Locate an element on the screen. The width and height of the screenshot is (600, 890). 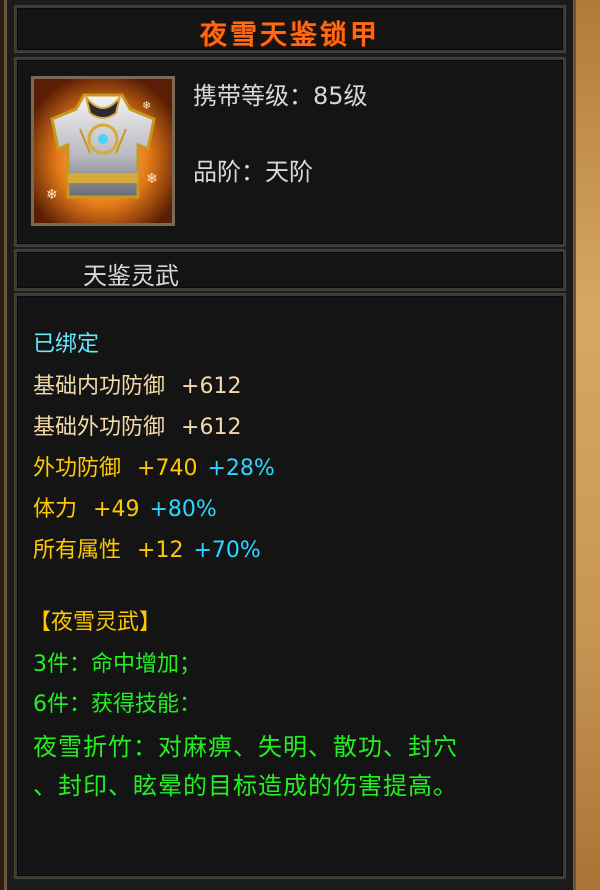
item-subtitle: 天鉴灵武 is located at coordinates (131, 276).